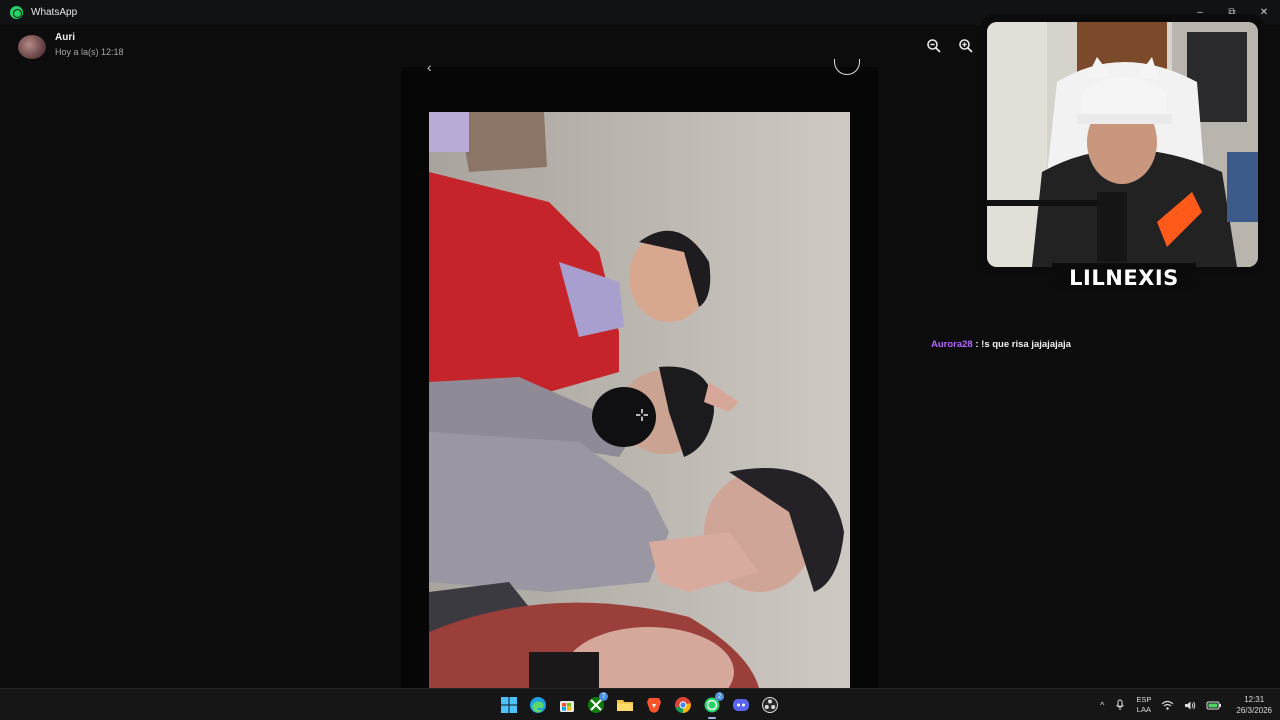  I want to click on edge-icon, so click(538, 705).